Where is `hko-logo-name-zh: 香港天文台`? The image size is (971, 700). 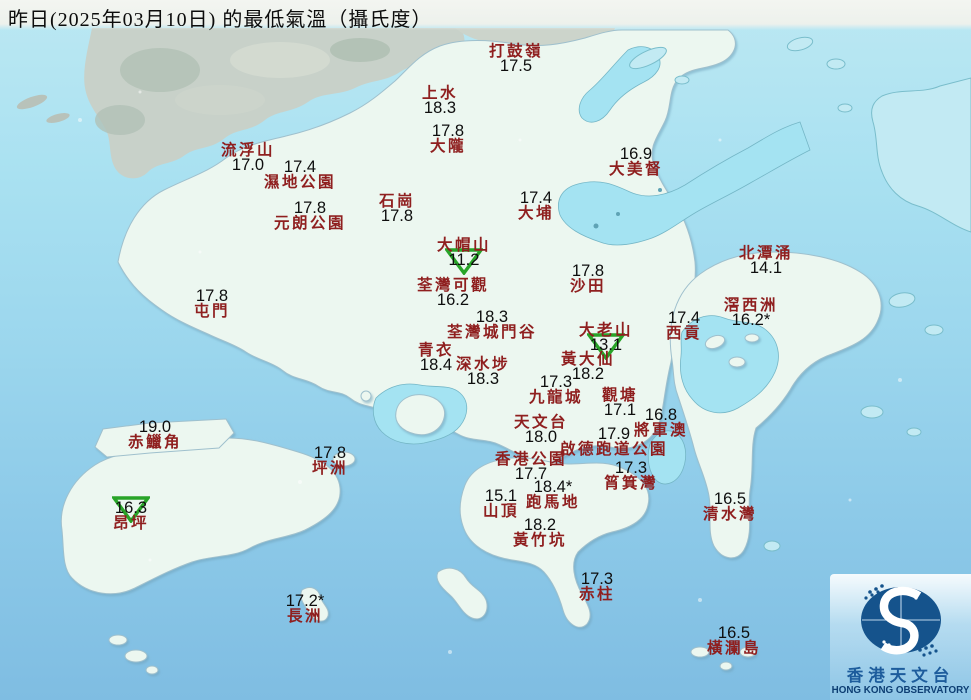
hko-logo-name-zh: 香港天文台 is located at coordinates (900, 675).